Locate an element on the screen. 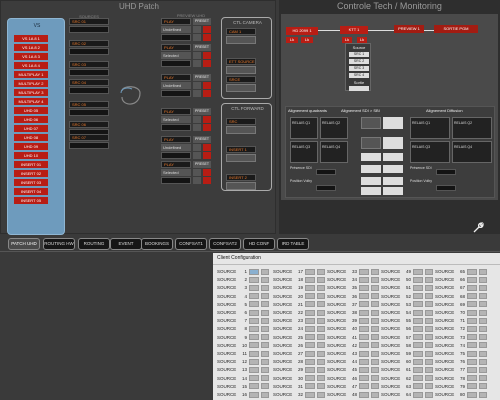 This screenshot has width=500, height=400. tab-hd-conf: HD CONF is located at coordinates (259, 244).